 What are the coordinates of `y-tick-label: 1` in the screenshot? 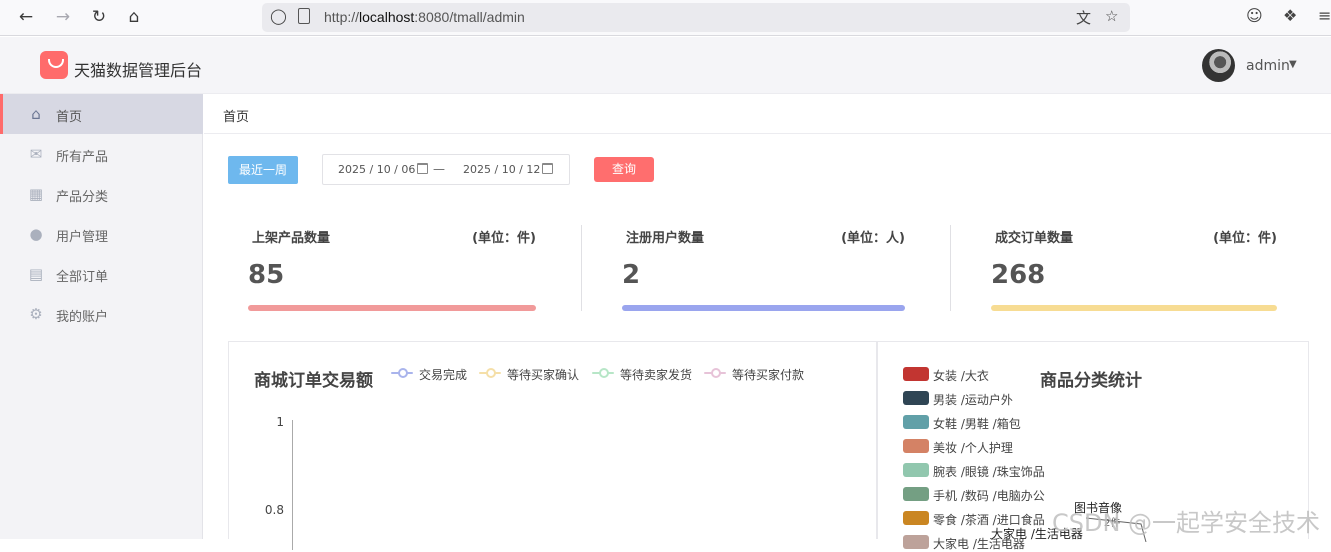 It's located at (280, 422).